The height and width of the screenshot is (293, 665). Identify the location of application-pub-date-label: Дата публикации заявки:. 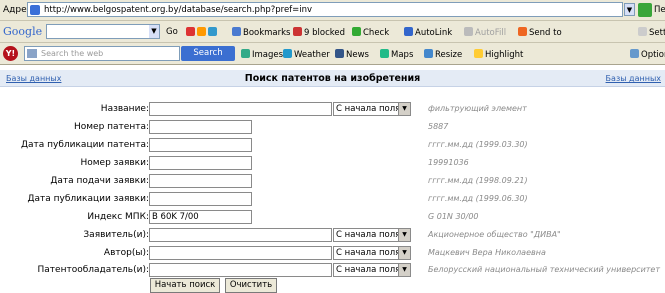
(88, 199).